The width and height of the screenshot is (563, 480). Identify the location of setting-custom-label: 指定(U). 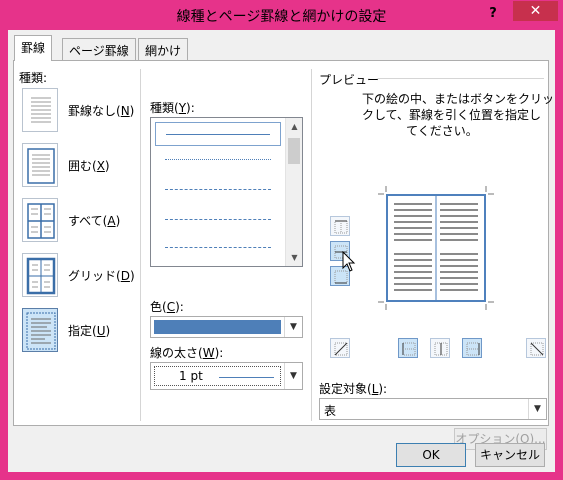
(89, 331).